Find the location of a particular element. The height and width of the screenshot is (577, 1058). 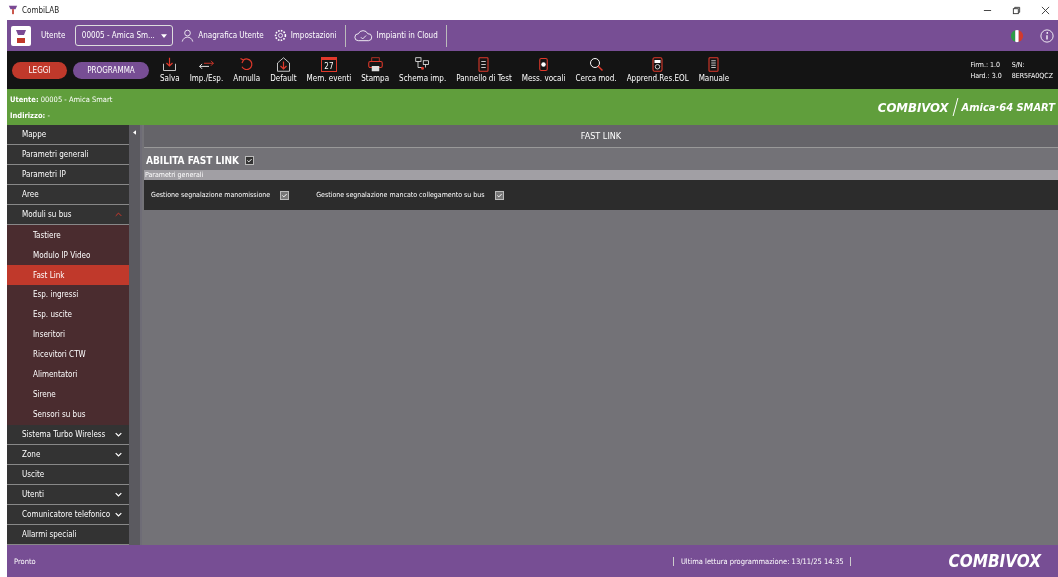

toolbar-button: Manuale is located at coordinates (714, 70).